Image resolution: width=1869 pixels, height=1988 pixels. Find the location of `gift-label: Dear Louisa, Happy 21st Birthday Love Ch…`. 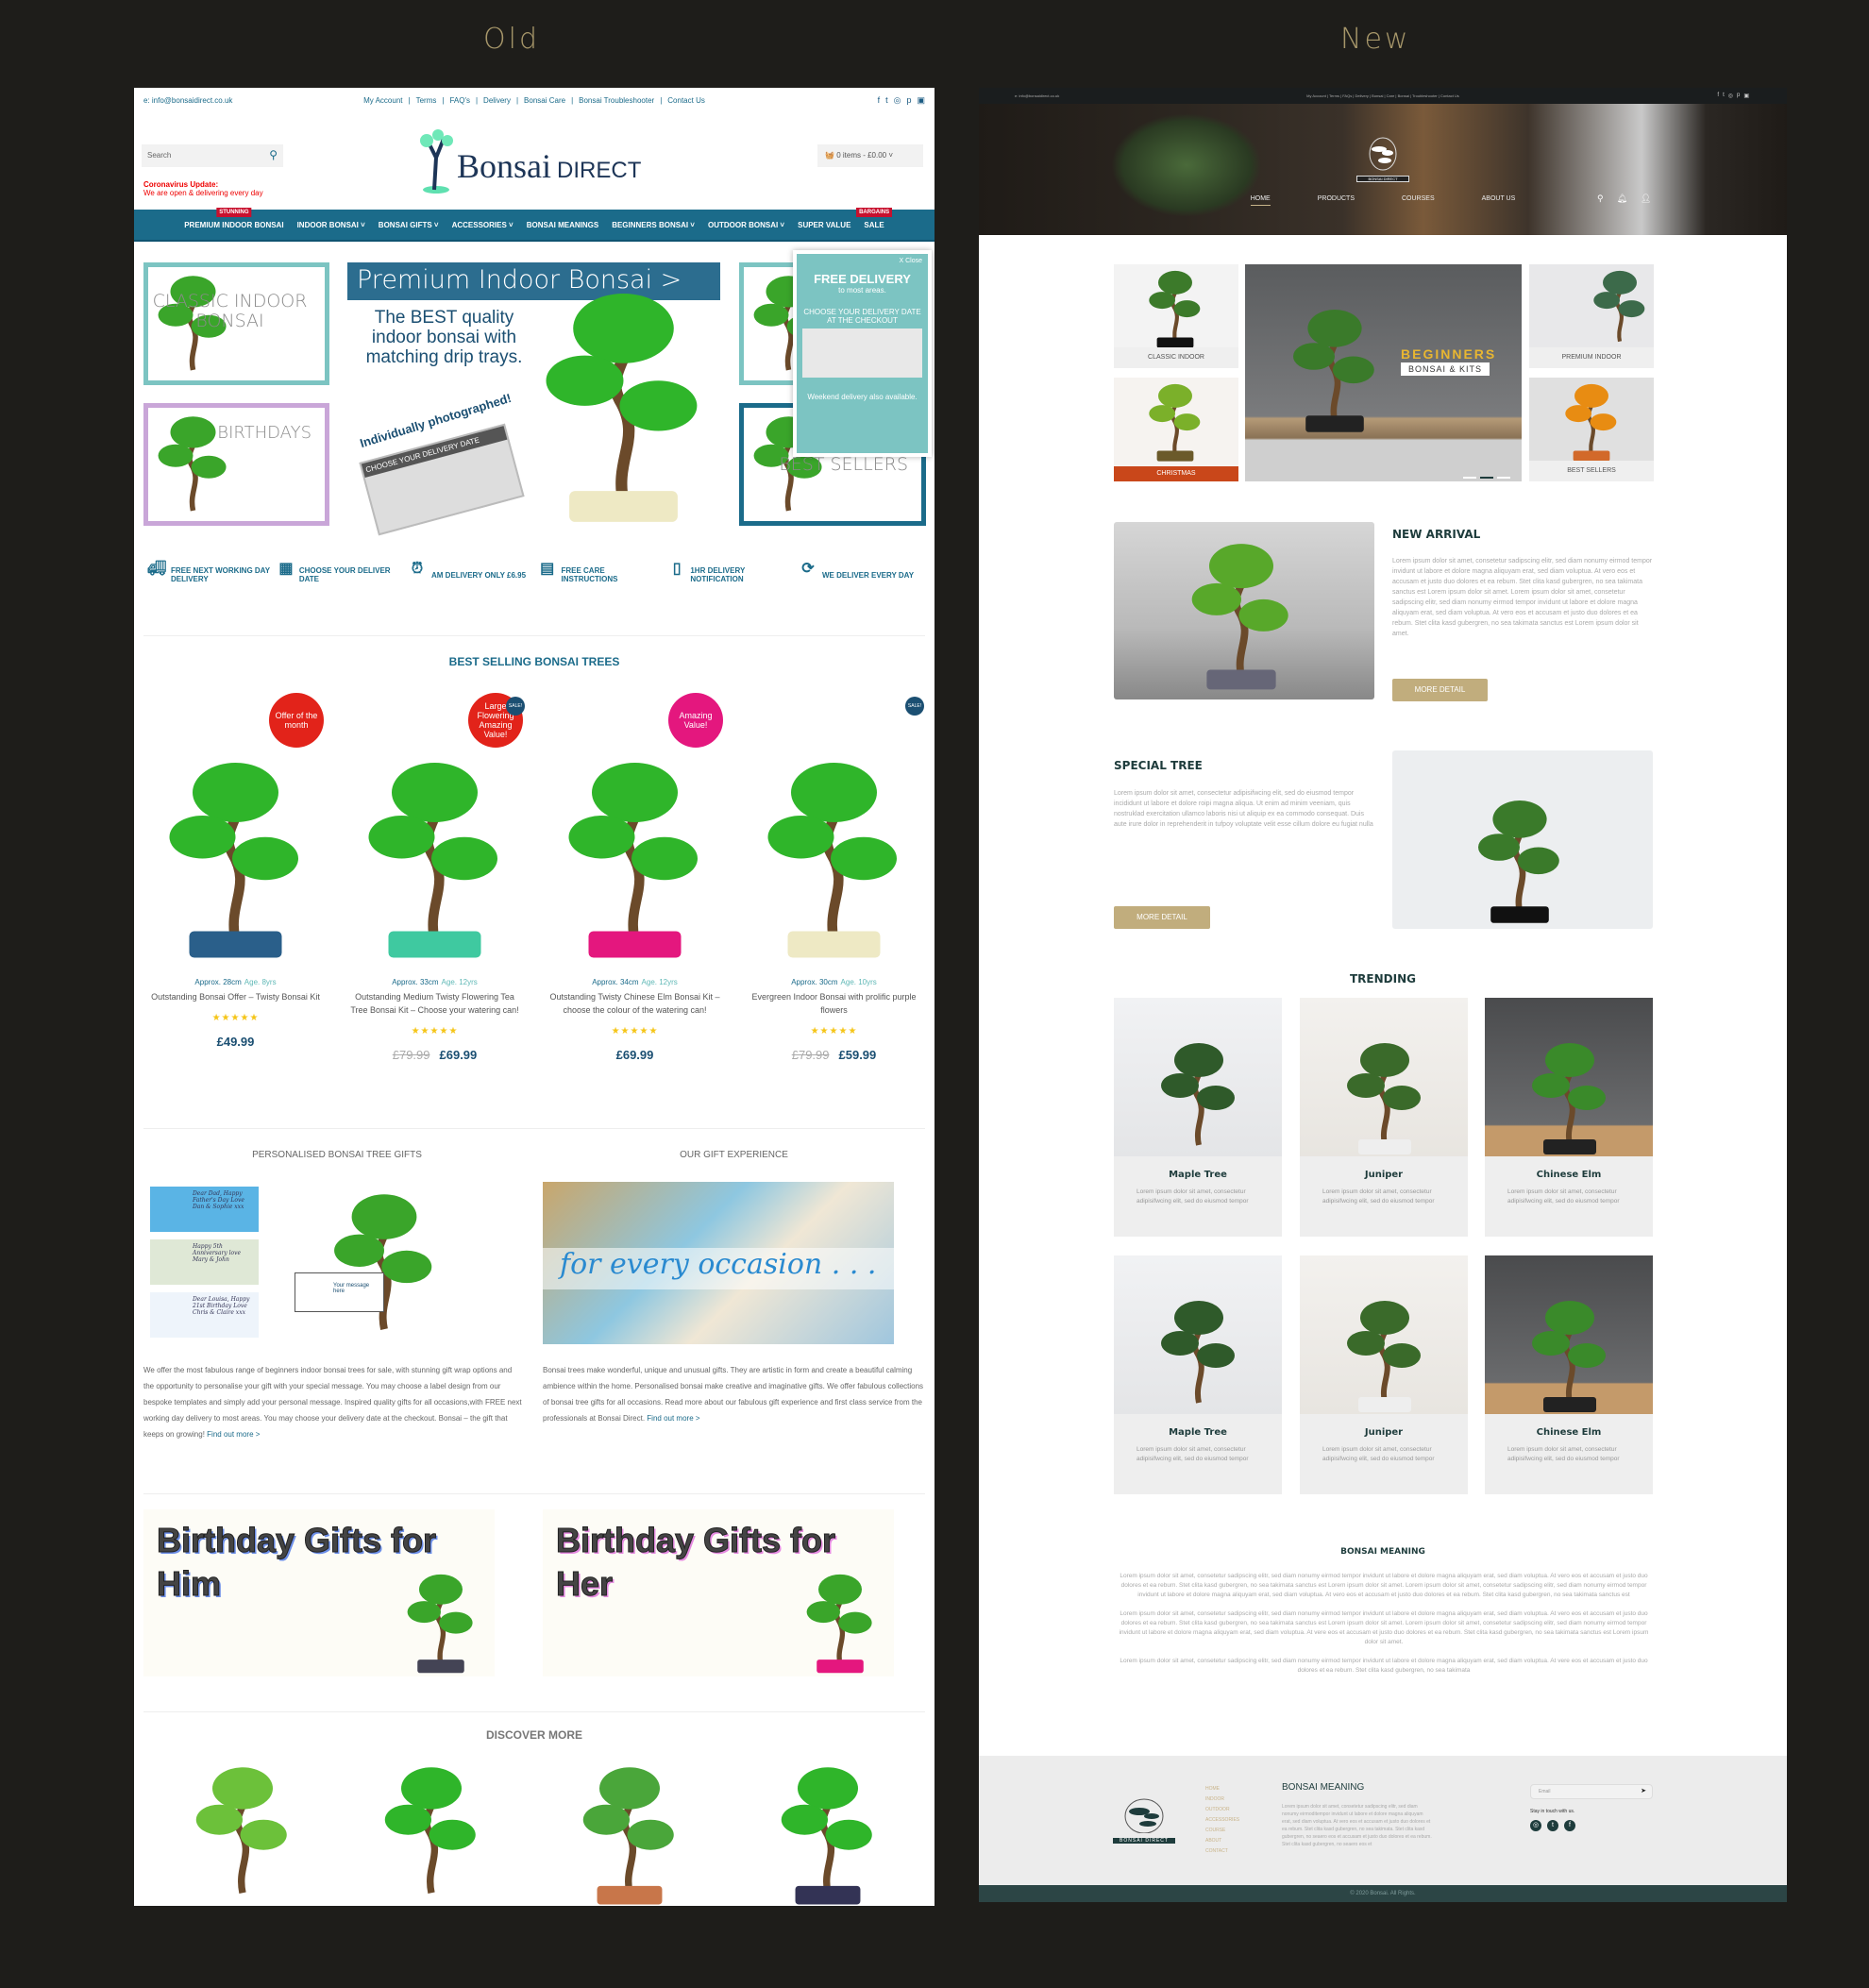

gift-label: Dear Louisa, Happy 21st Birthday Love Ch… is located at coordinates (204, 1315).